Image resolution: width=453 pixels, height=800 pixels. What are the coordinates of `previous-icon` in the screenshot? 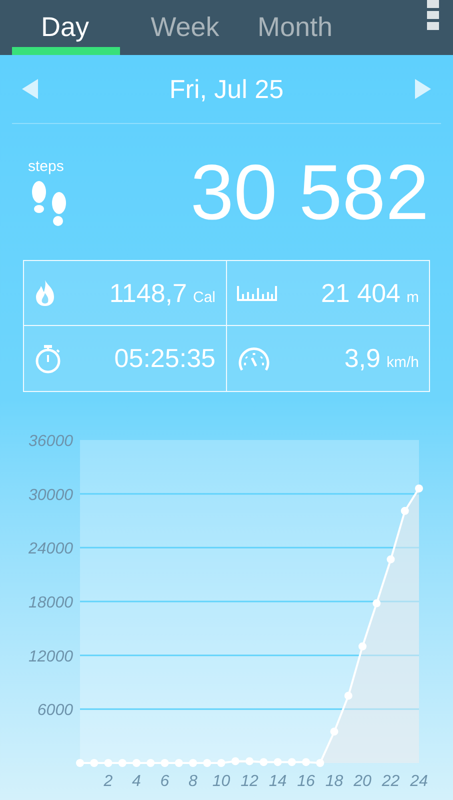 It's located at (30, 89).